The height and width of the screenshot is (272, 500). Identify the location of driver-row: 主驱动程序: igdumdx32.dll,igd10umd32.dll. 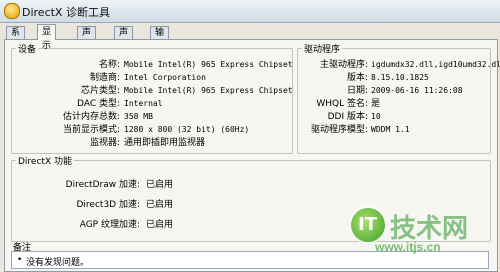
(399, 65).